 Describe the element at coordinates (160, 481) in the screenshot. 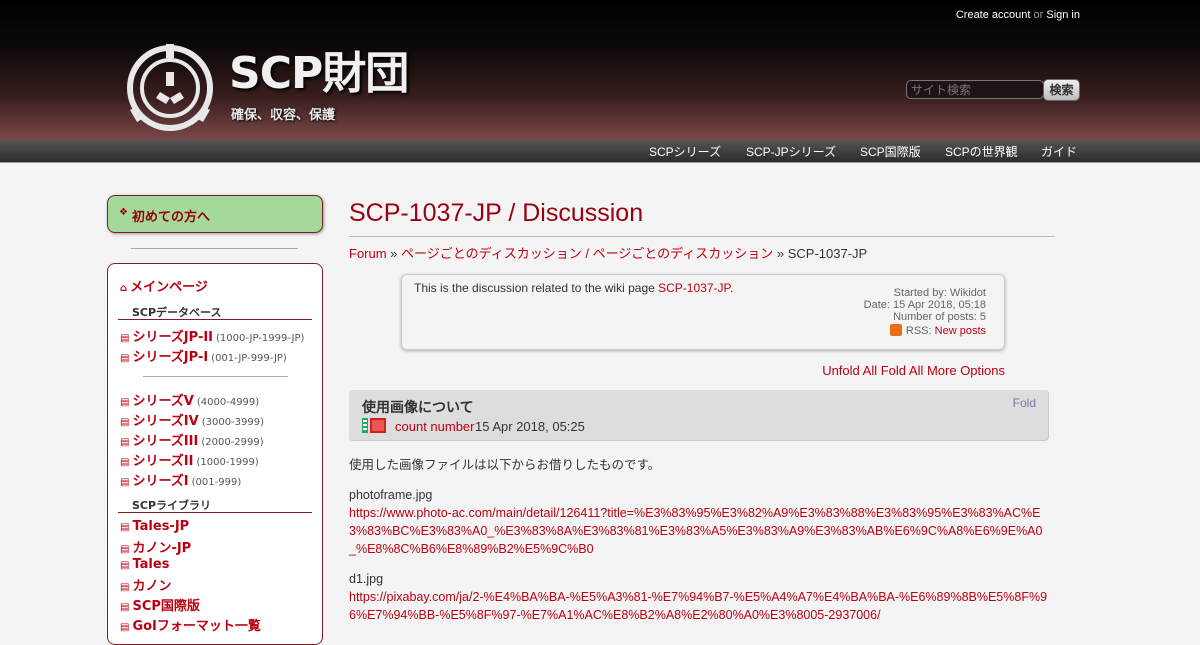

I see `sidebar-item-label: シリーズI` at that location.